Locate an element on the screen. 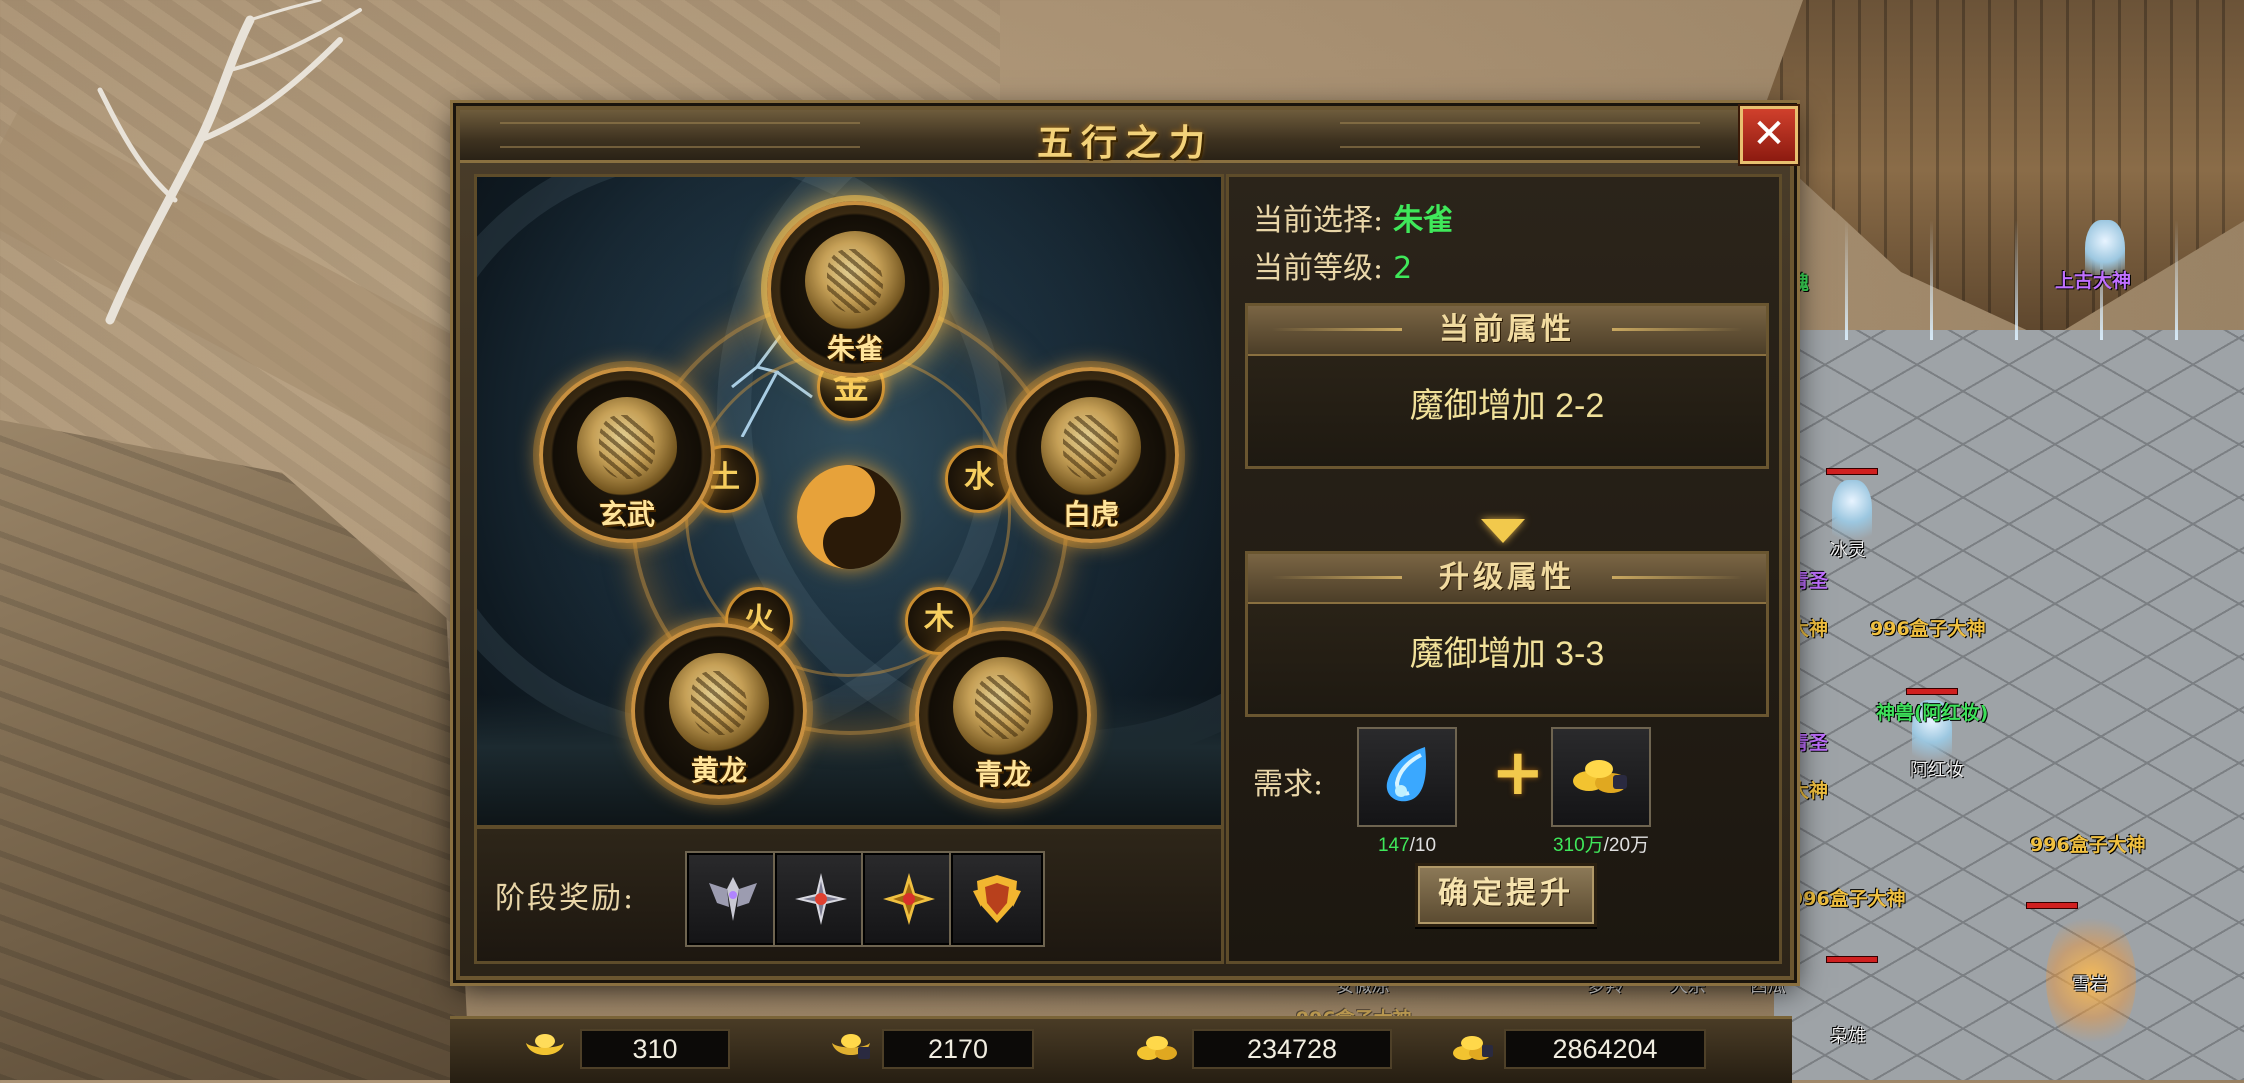 Image resolution: width=2244 pixels, height=1083 pixels. close-icon: ✕ is located at coordinates (1769, 134).